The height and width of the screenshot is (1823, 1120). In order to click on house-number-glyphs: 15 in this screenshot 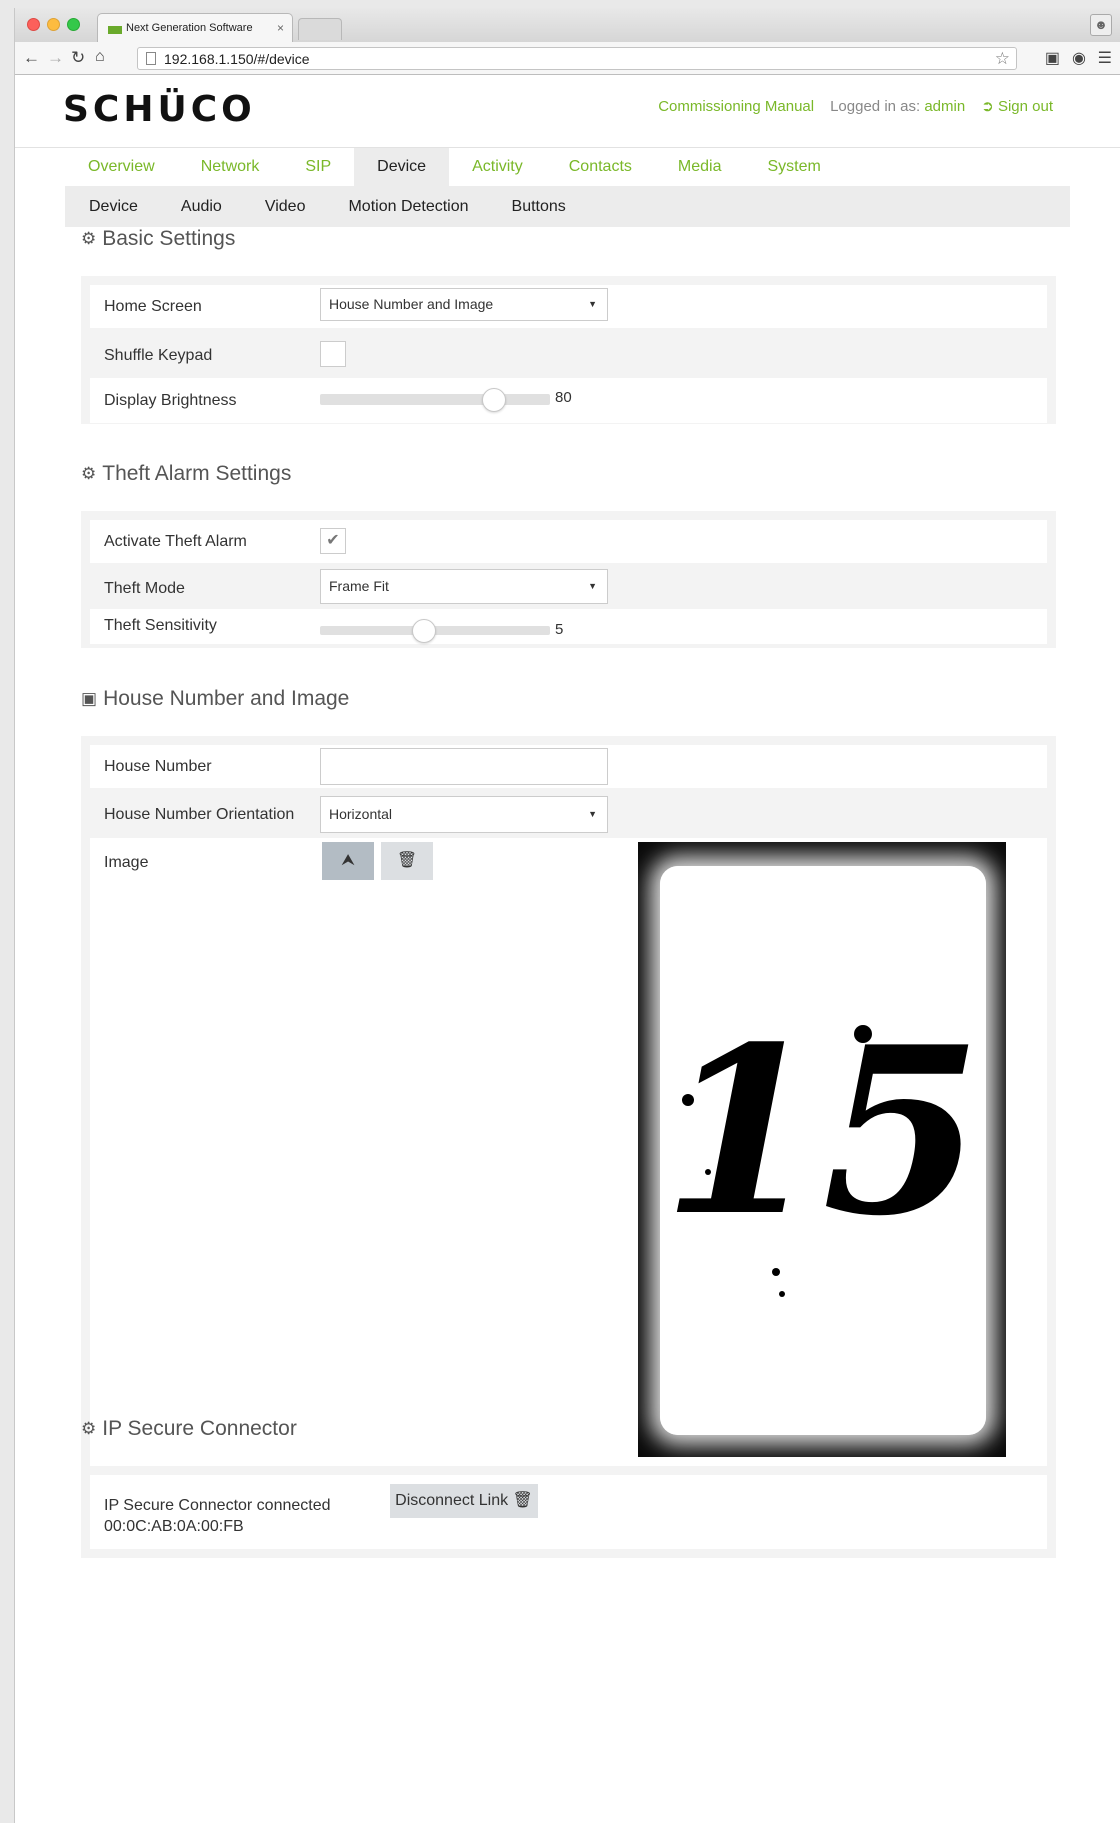, I will do `click(822, 1132)`.